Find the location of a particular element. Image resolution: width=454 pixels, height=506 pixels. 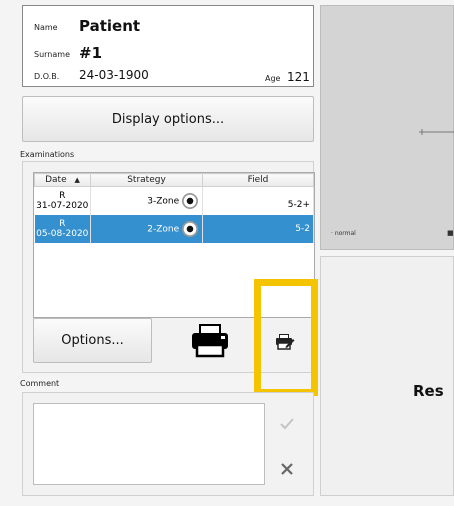

surname-label: Surname is located at coordinates (52, 54).